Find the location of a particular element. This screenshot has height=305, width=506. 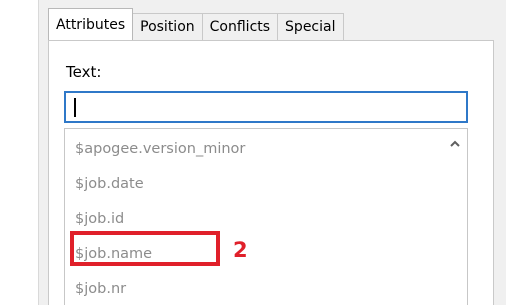

list-item: $job.date is located at coordinates (109, 184).